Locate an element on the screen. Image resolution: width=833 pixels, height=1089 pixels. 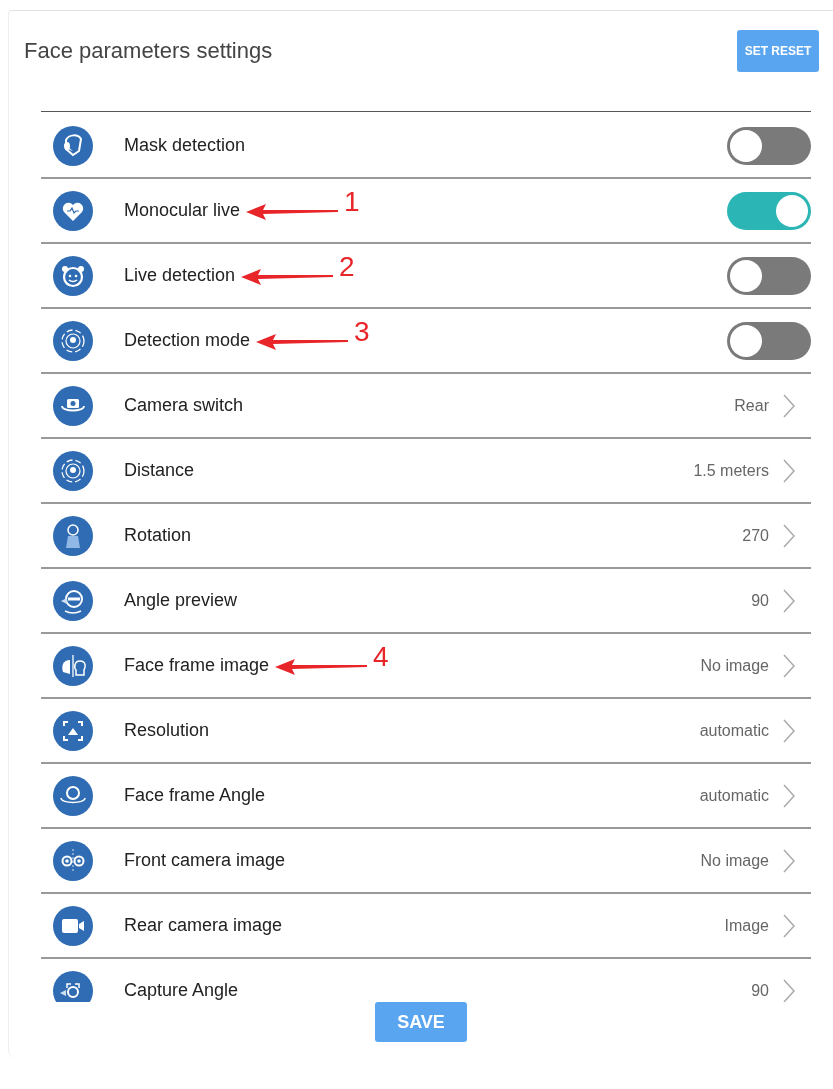
video-camera-icon is located at coordinates (73, 925).